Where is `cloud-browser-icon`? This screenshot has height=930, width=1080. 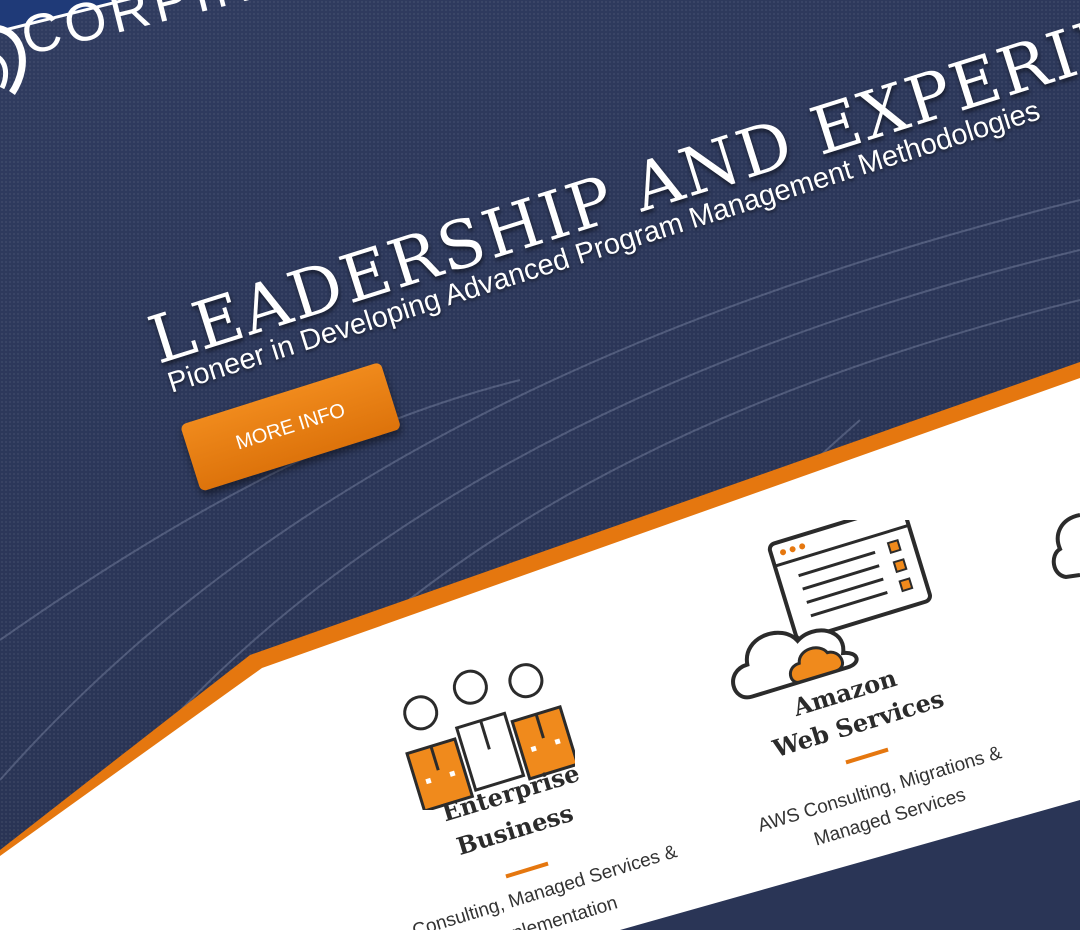
cloud-browser-icon is located at coordinates (831, 610).